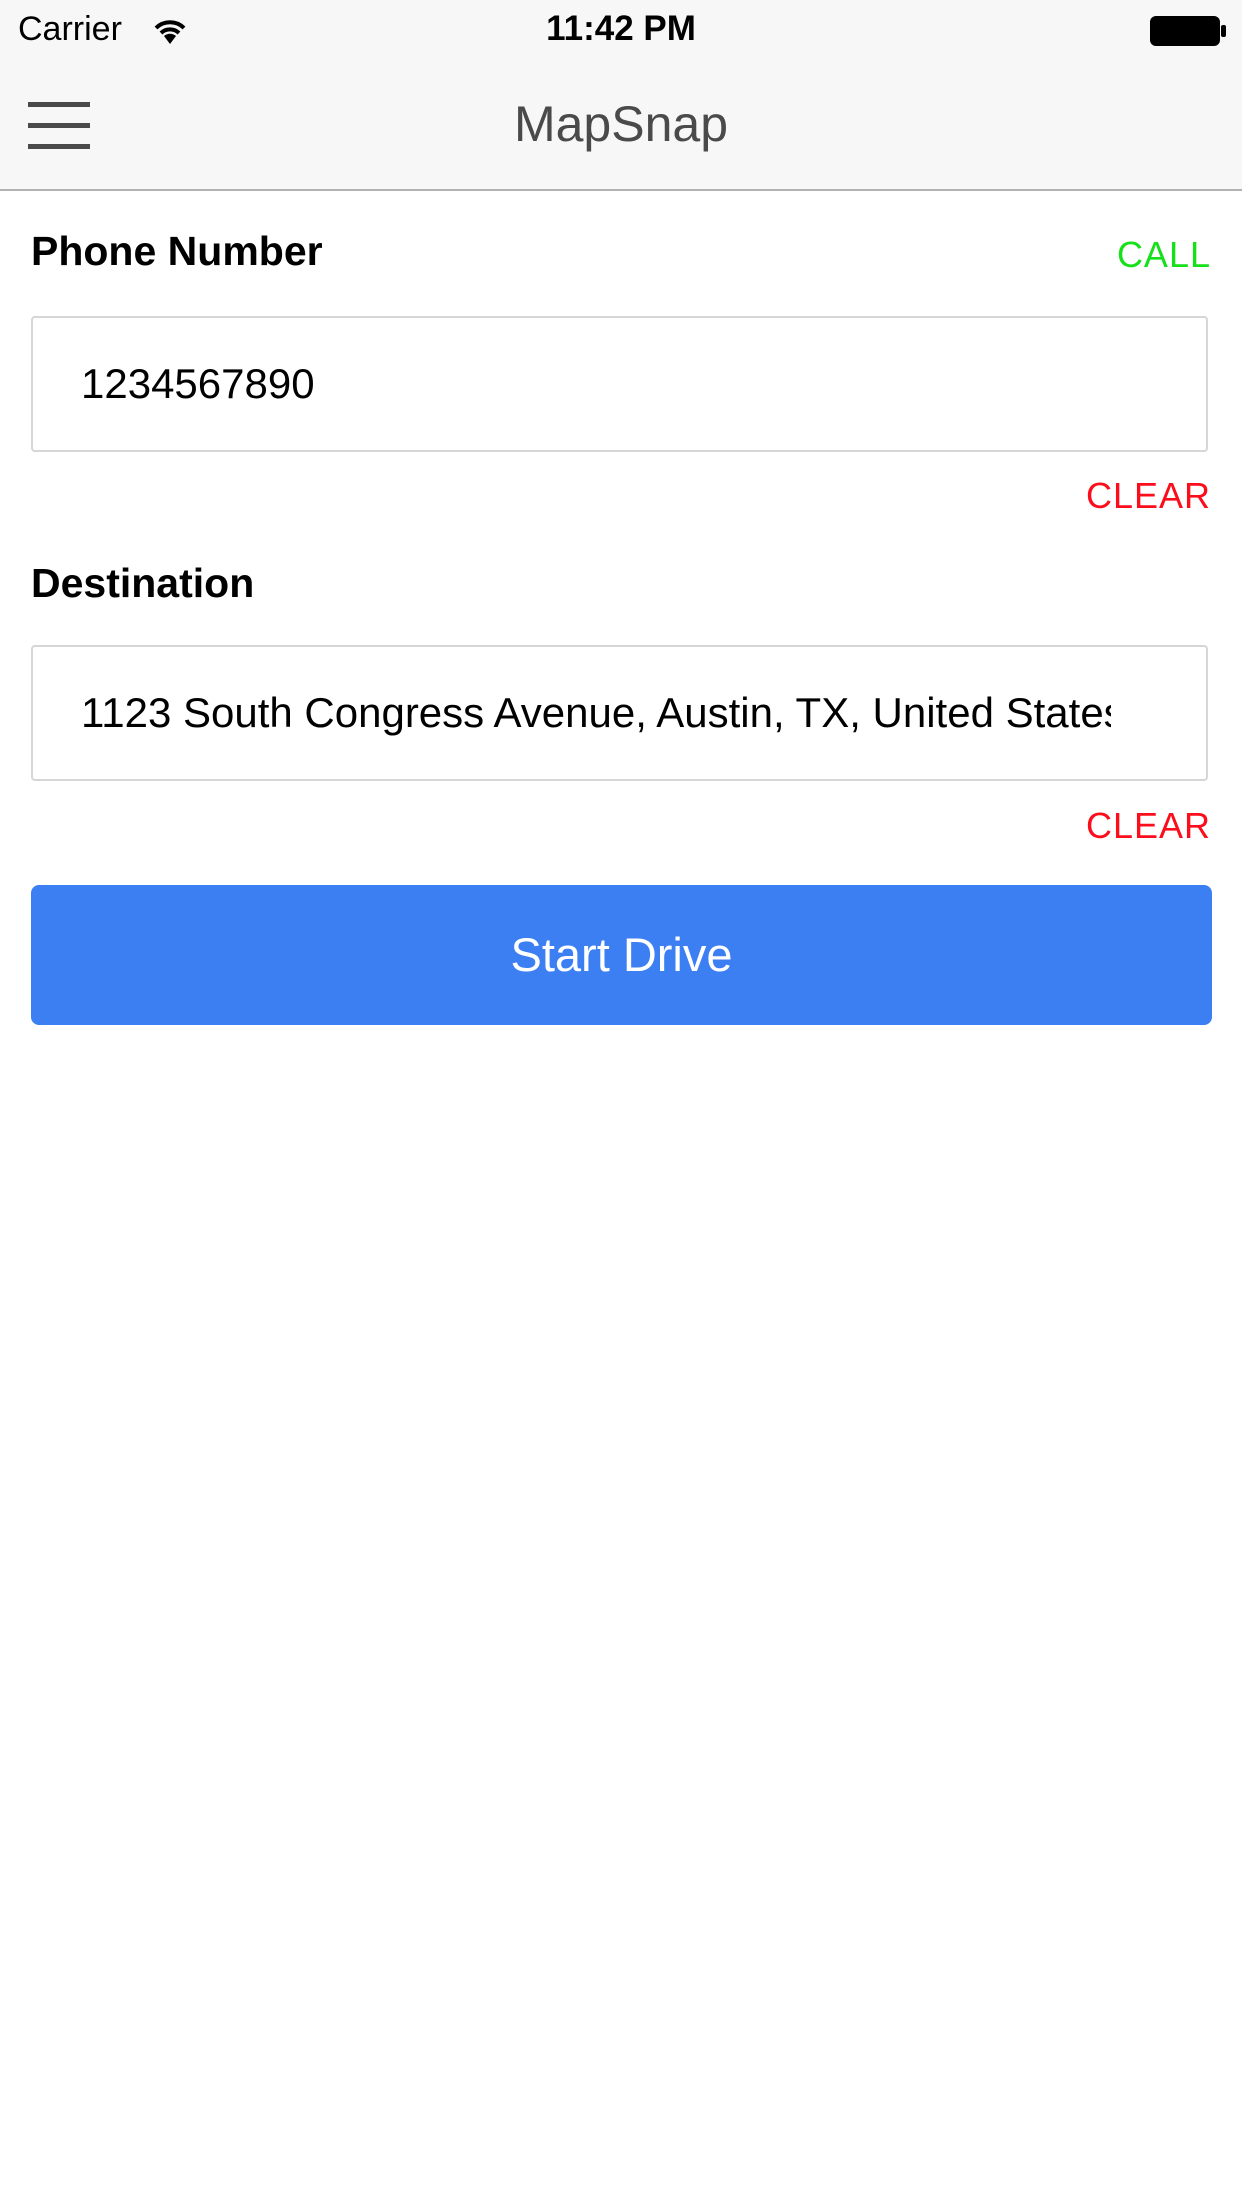 Image resolution: width=1242 pixels, height=2208 pixels. What do you see at coordinates (1188, 31) in the screenshot?
I see `battery-icon` at bounding box center [1188, 31].